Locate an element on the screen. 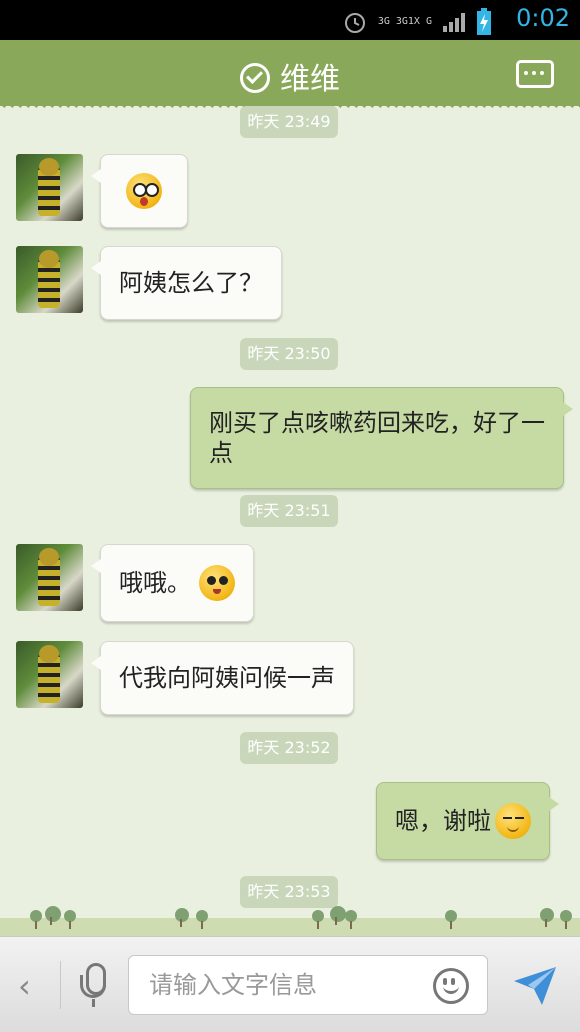 The height and width of the screenshot is (1032, 580). status-icons: 3G 3G1X G is located at coordinates (417, 22).